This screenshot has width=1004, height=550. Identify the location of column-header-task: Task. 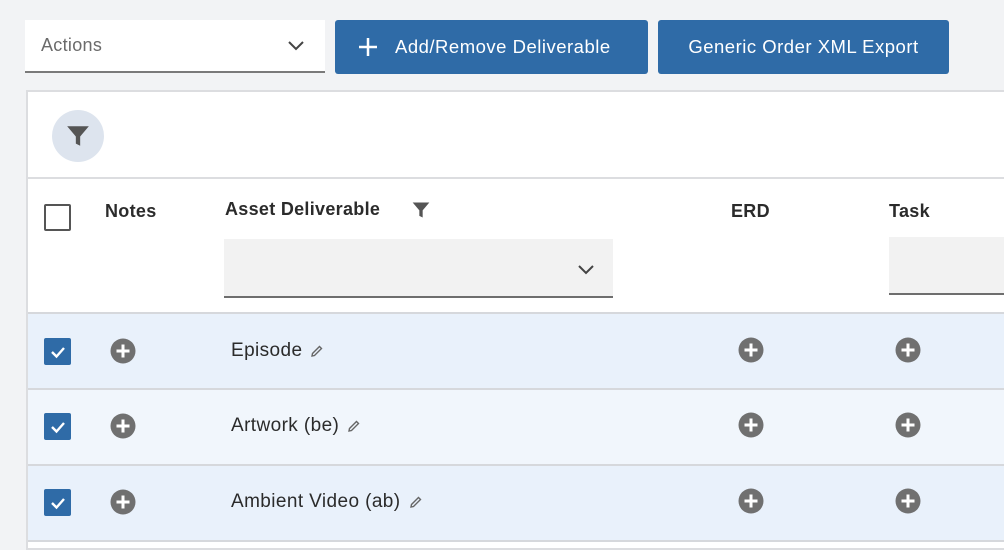
(909, 211).